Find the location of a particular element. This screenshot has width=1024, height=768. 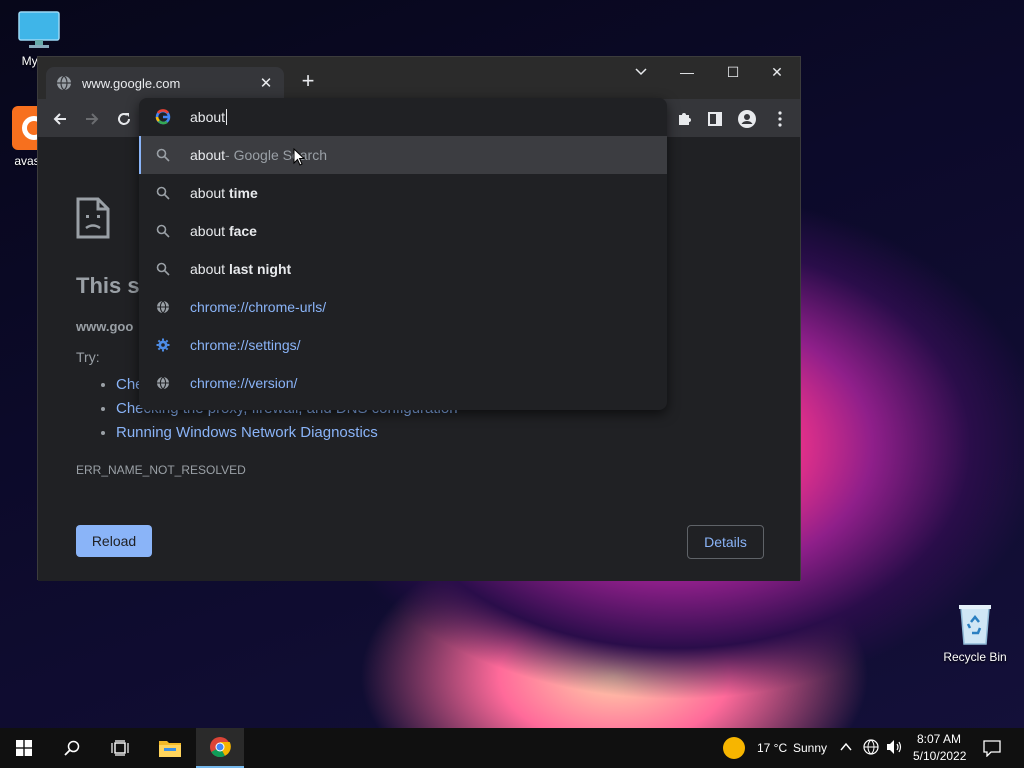

forward-button is located at coordinates (92, 119).